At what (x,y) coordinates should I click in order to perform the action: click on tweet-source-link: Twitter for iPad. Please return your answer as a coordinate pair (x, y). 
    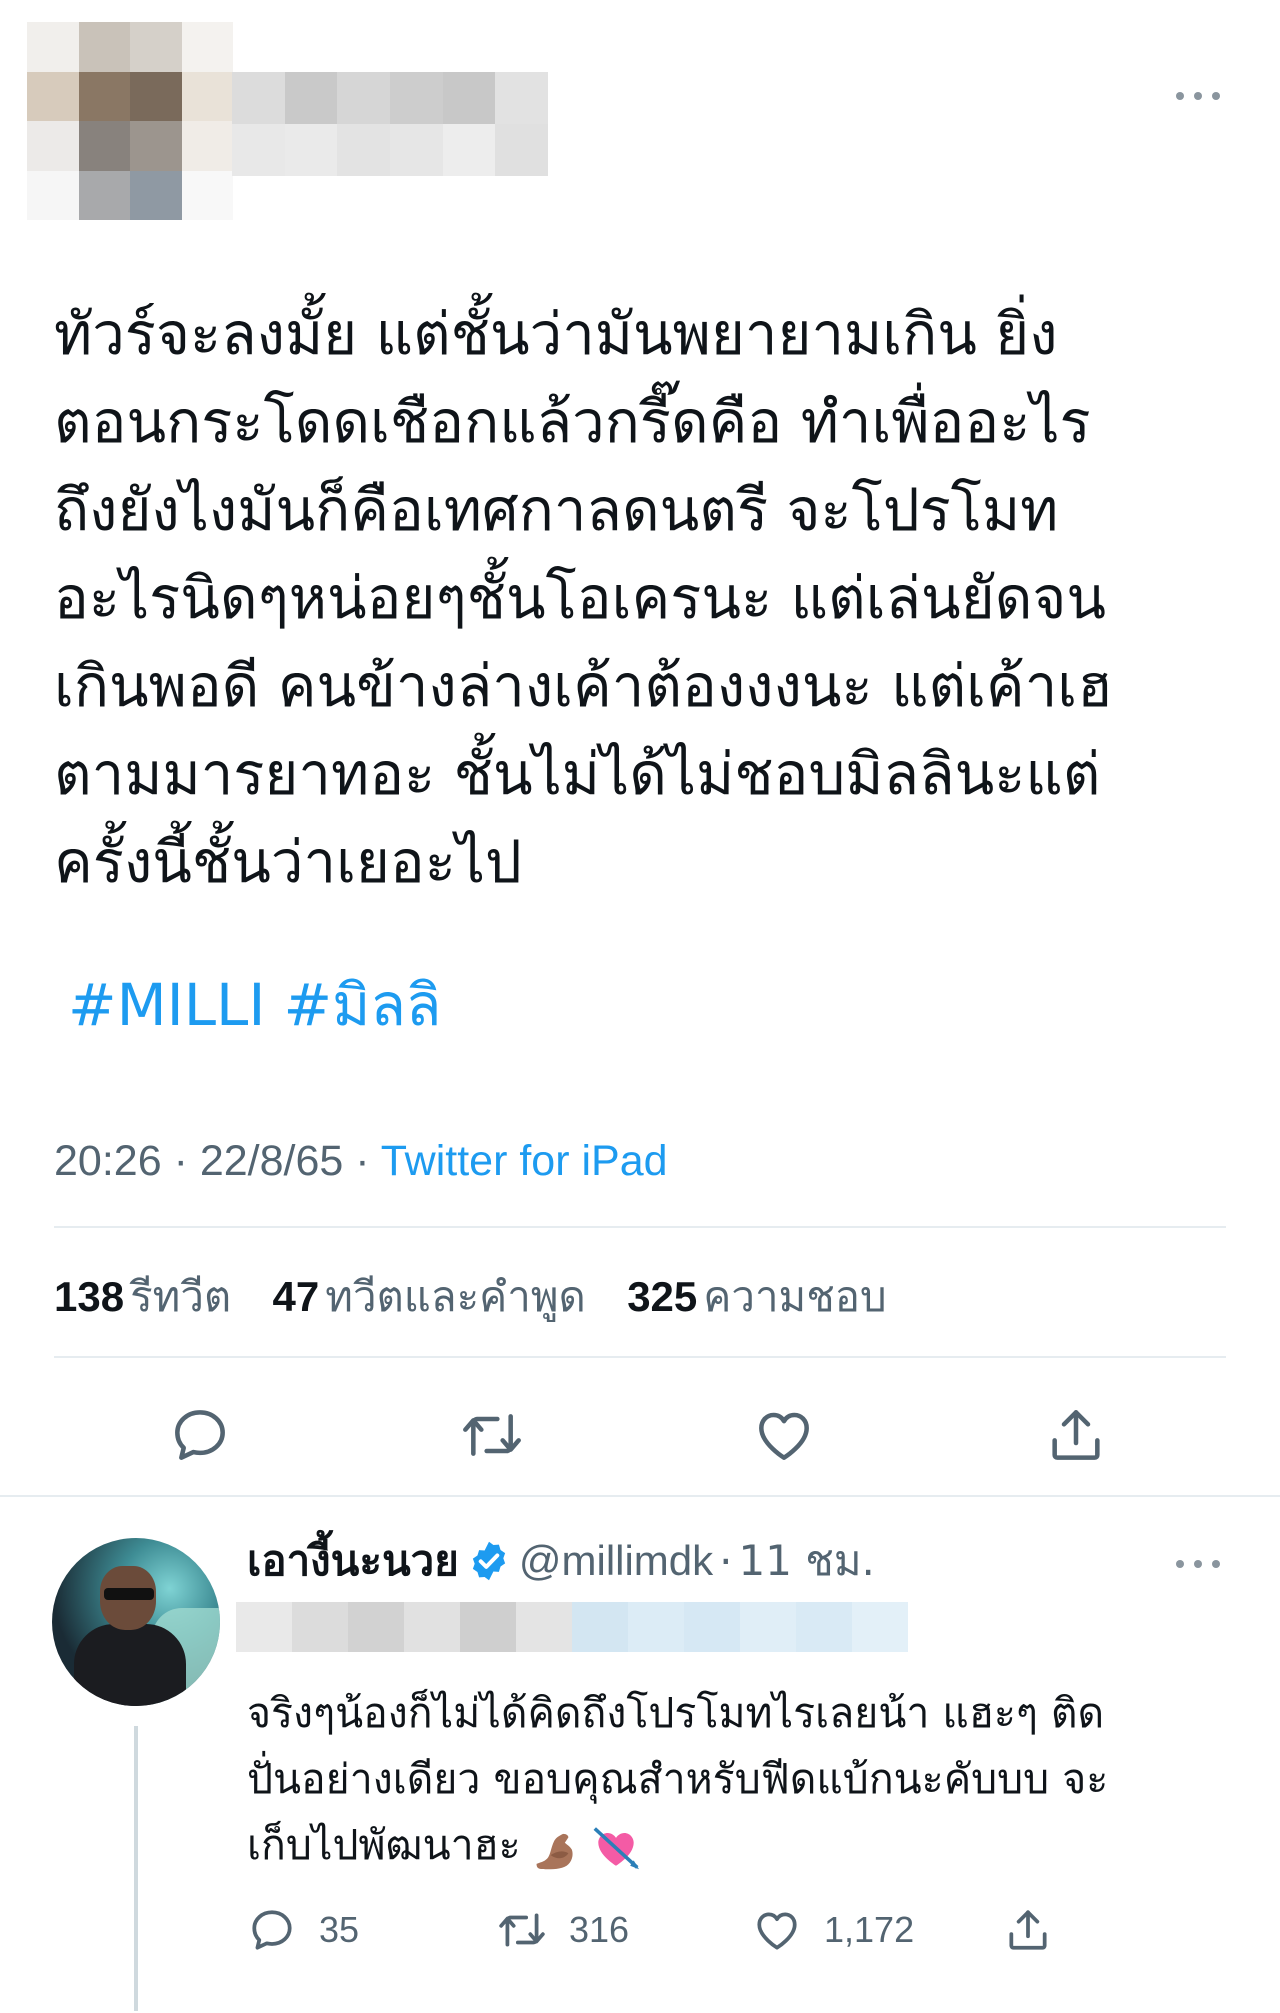
    Looking at the image, I should click on (524, 1161).